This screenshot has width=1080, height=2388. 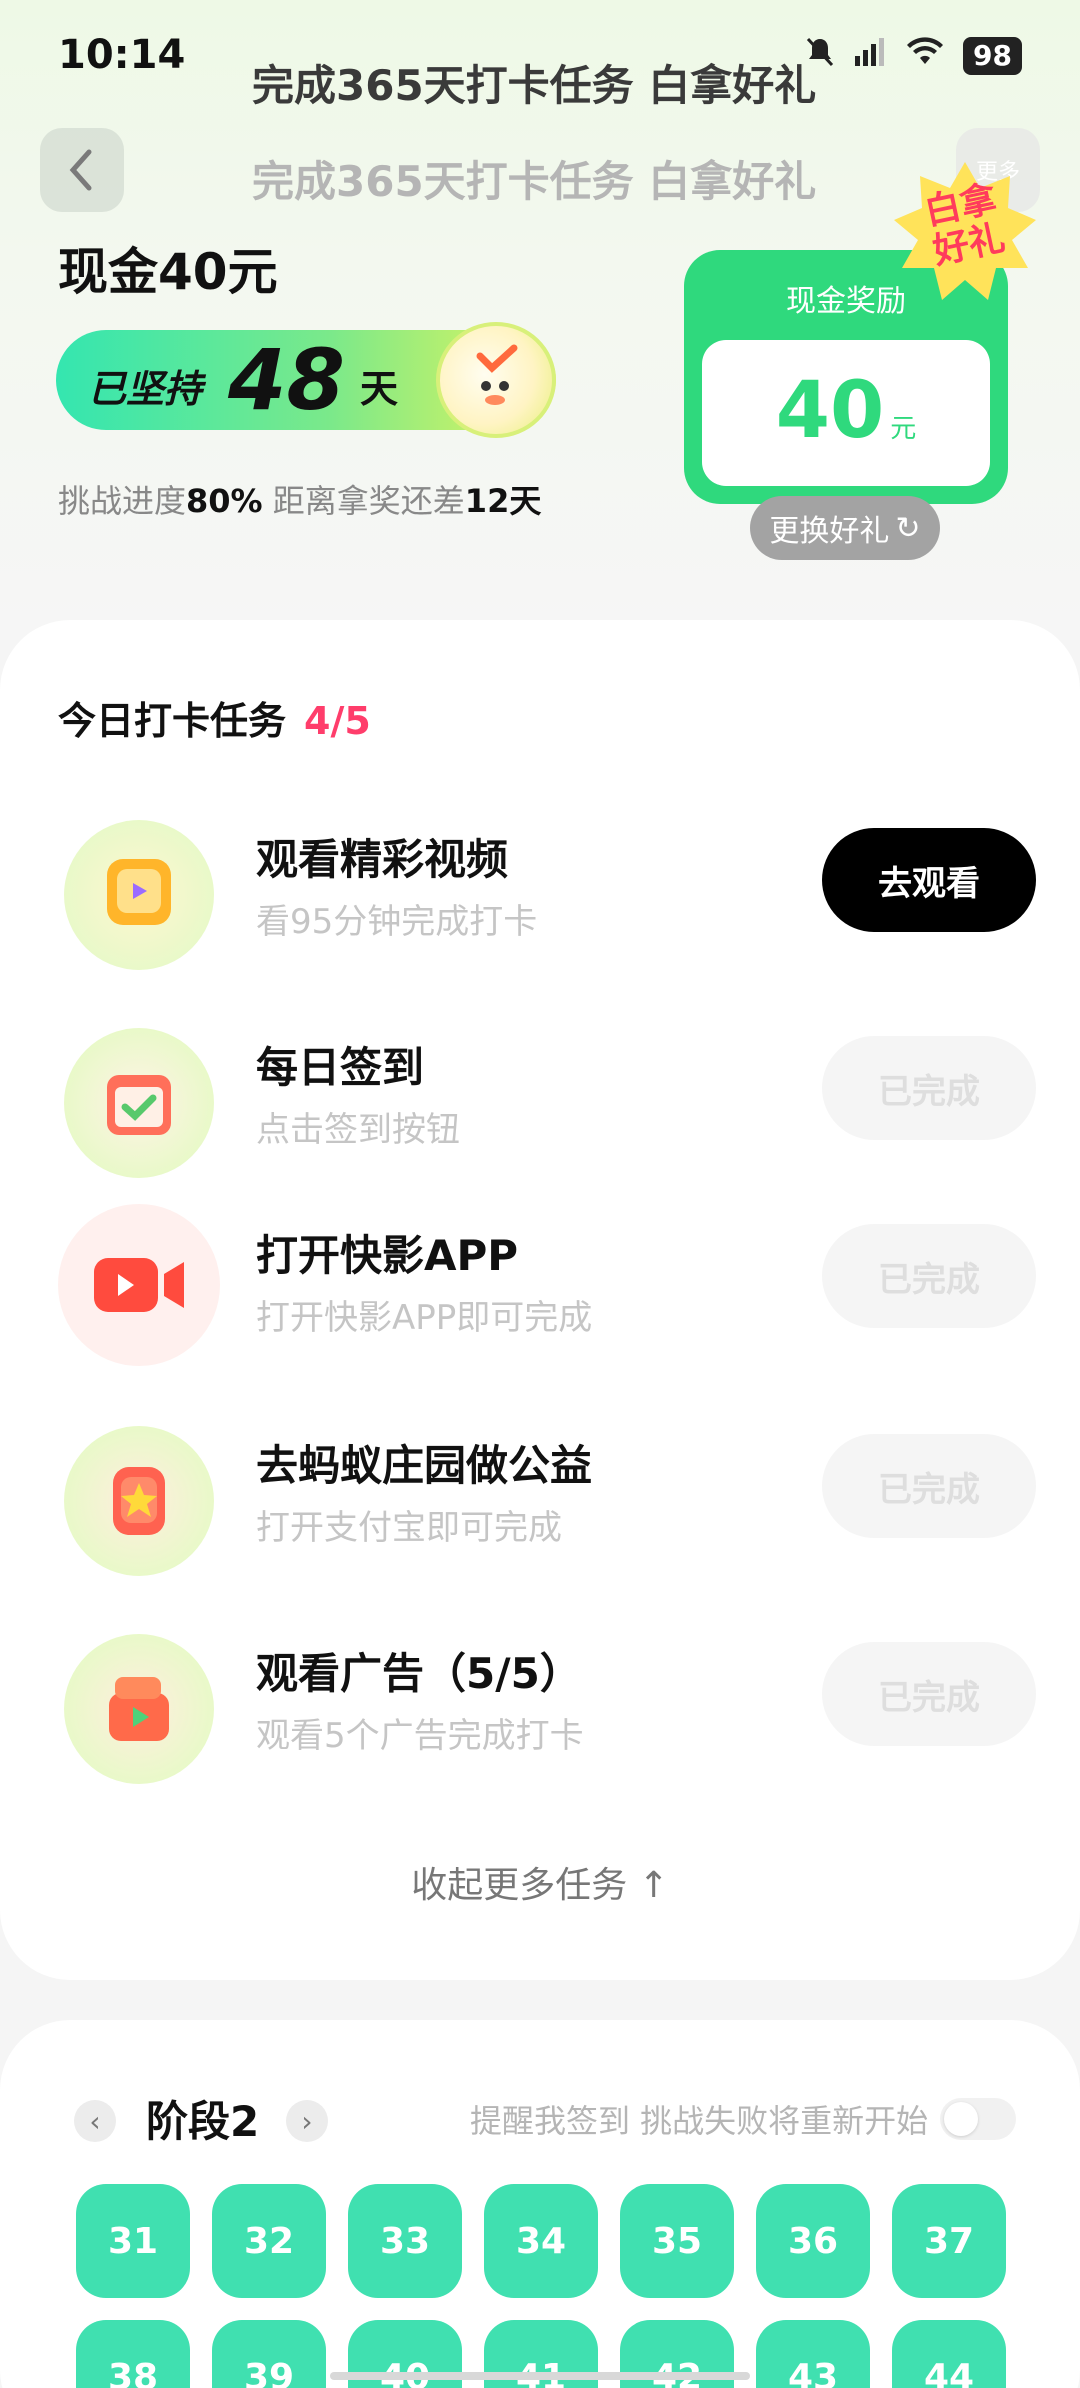 What do you see at coordinates (424, 1318) in the screenshot?
I see `task-subtitle: 打开快影APP即可完成` at bounding box center [424, 1318].